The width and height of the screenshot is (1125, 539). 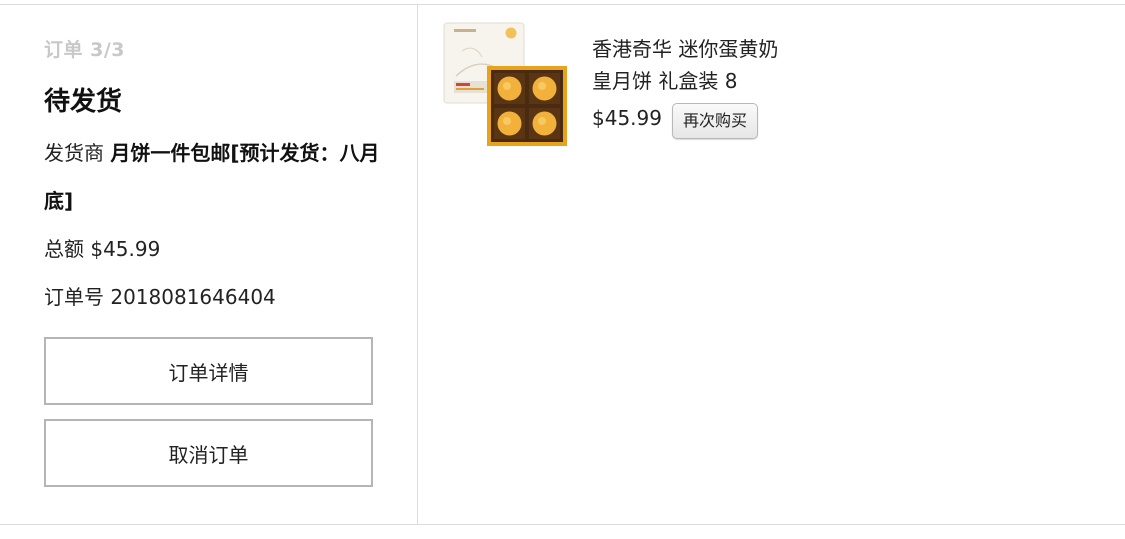 I want to click on order-number-row: 订单号 2018081646404, so click(x=230, y=297).